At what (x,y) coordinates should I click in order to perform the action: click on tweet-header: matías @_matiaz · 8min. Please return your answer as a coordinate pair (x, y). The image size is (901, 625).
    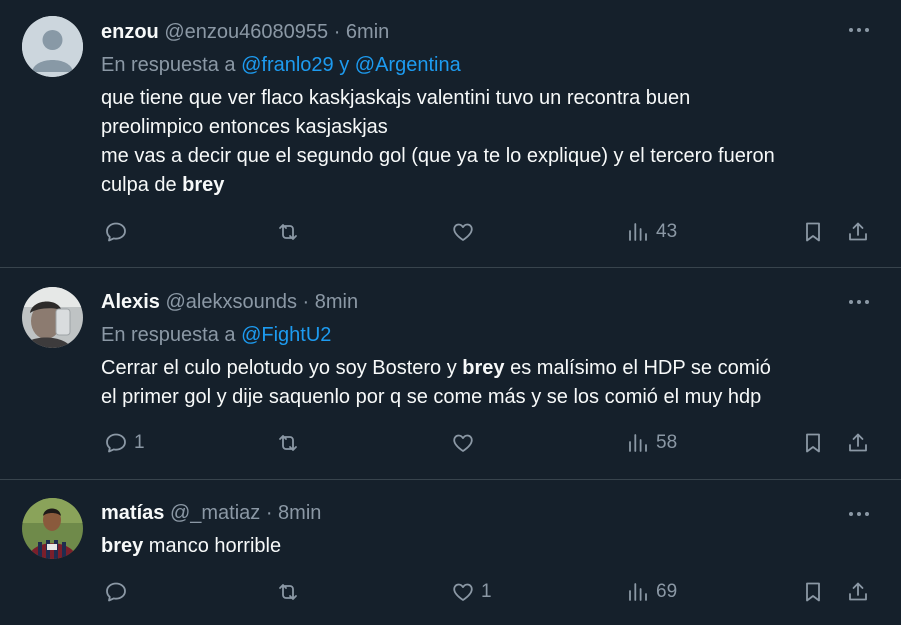
    Looking at the image, I should click on (211, 513).